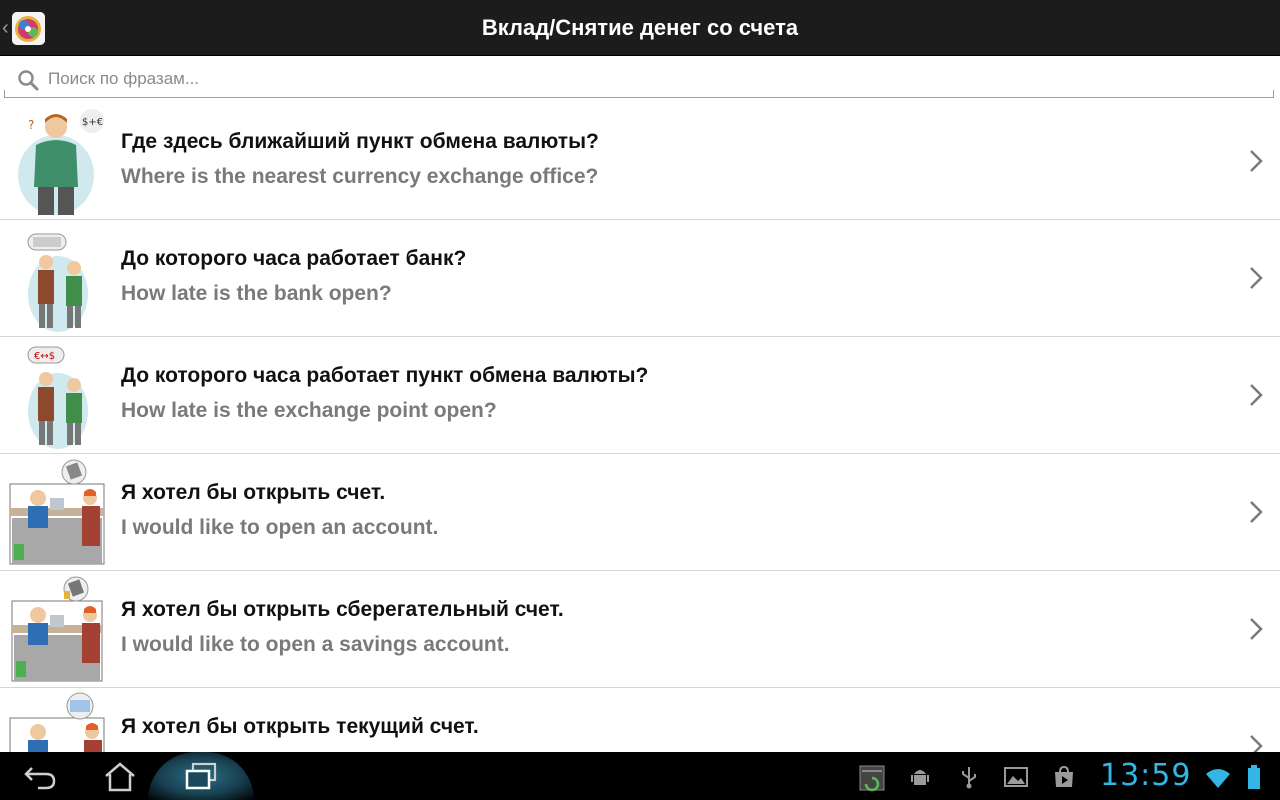 The width and height of the screenshot is (1280, 800). What do you see at coordinates (57, 629) in the screenshot?
I see `bank-counter-savings-illustration` at bounding box center [57, 629].